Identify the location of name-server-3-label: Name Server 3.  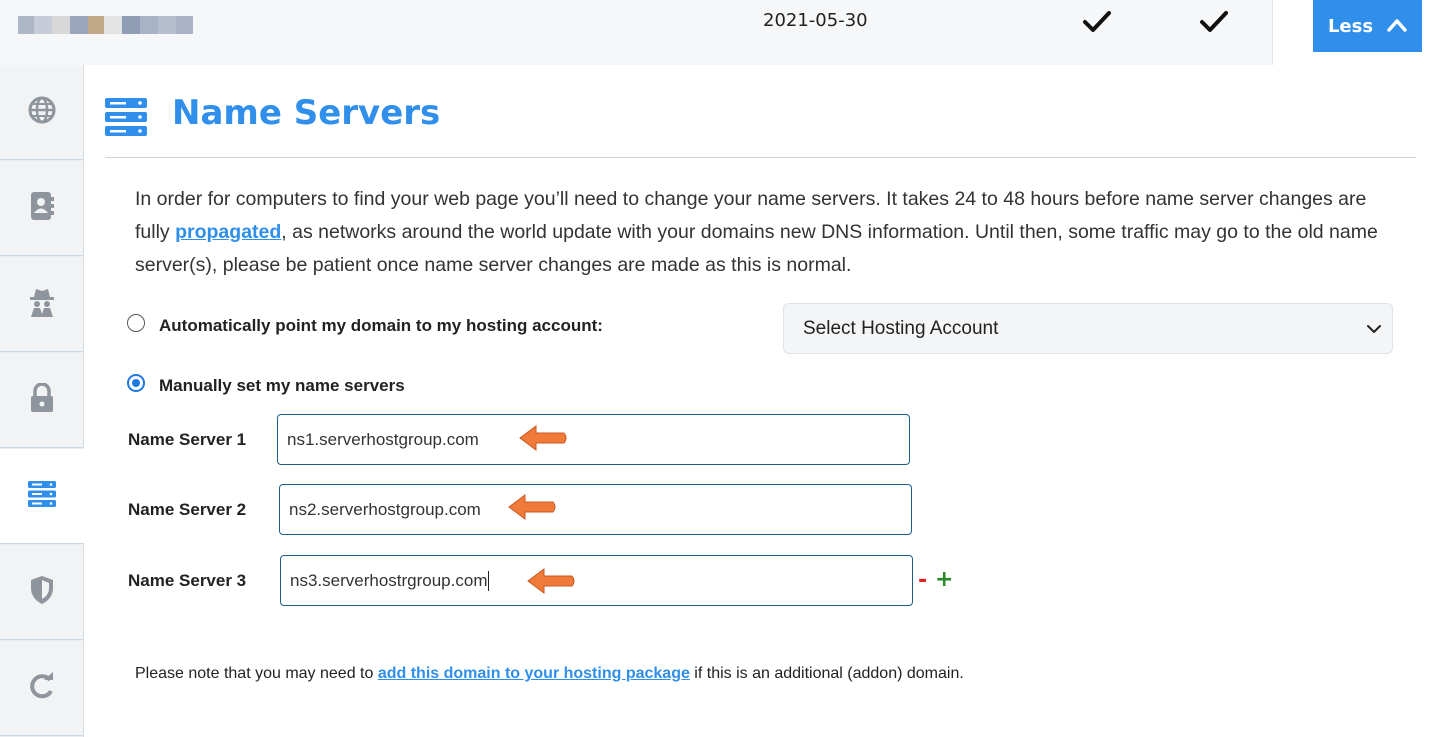
(187, 580).